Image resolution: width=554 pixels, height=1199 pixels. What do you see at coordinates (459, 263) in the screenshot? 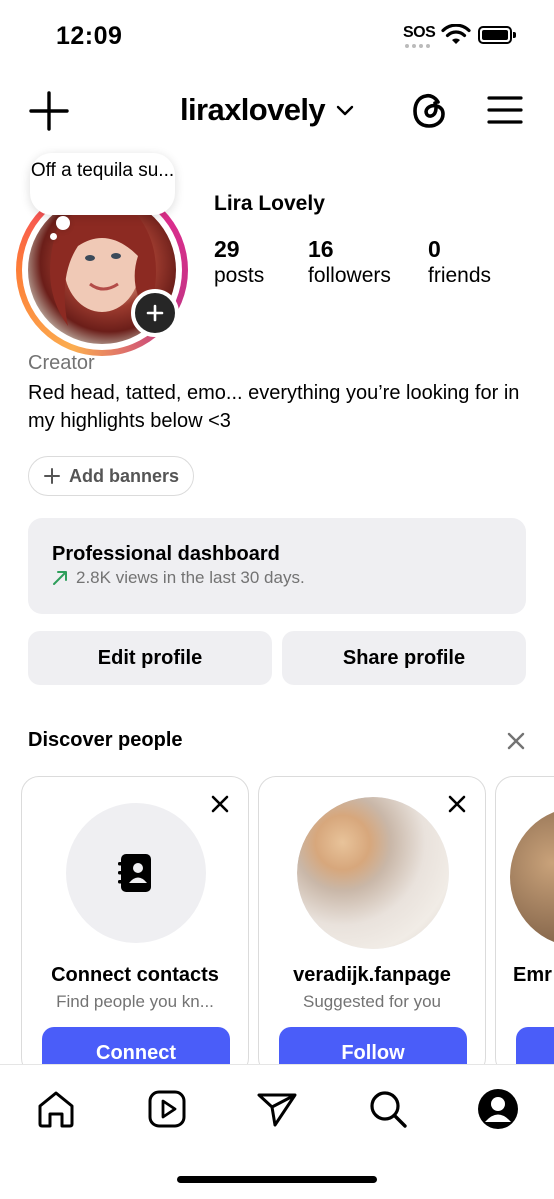
I see `stat-friends: 0 friends` at bounding box center [459, 263].